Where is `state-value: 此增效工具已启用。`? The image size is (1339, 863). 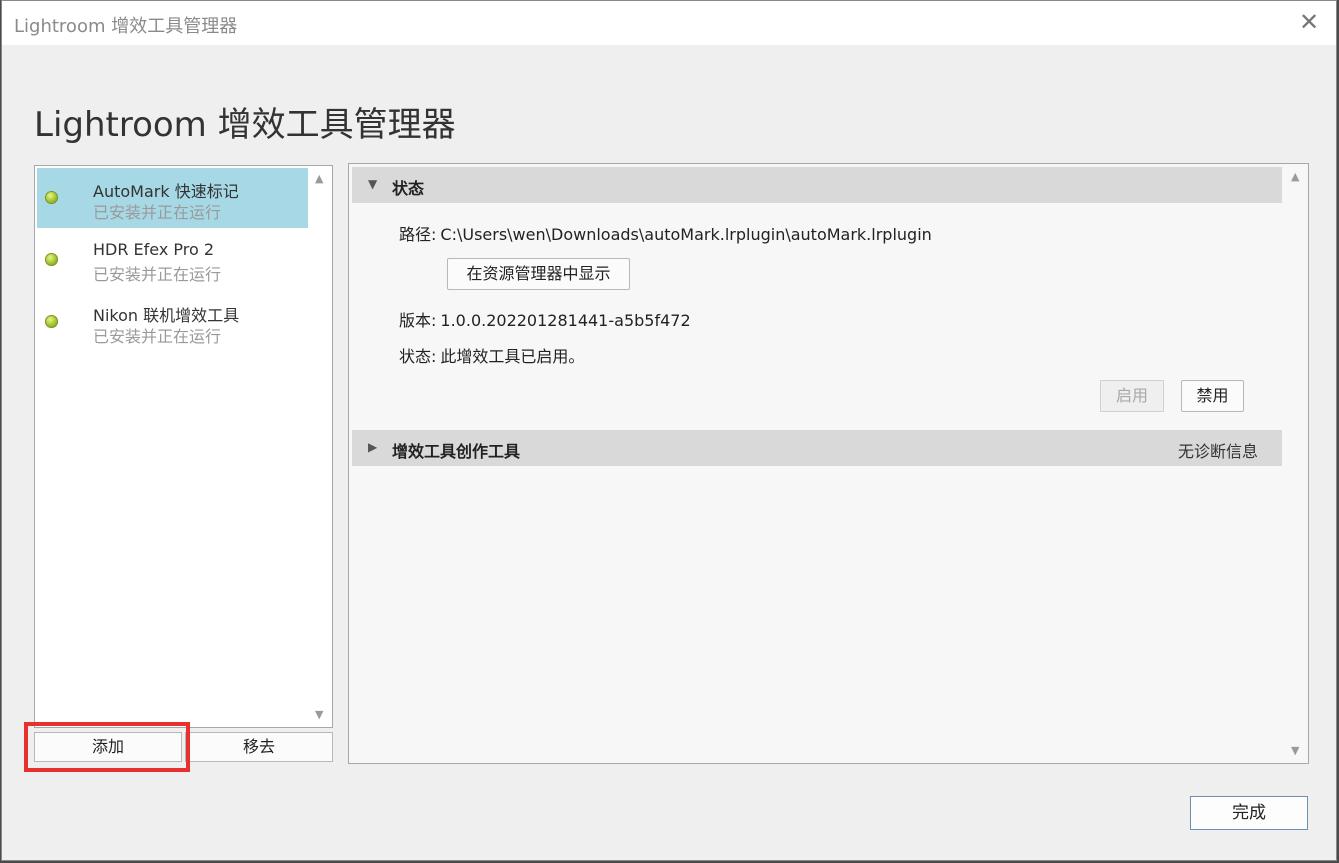 state-value: 此增效工具已启用。 is located at coordinates (512, 356).